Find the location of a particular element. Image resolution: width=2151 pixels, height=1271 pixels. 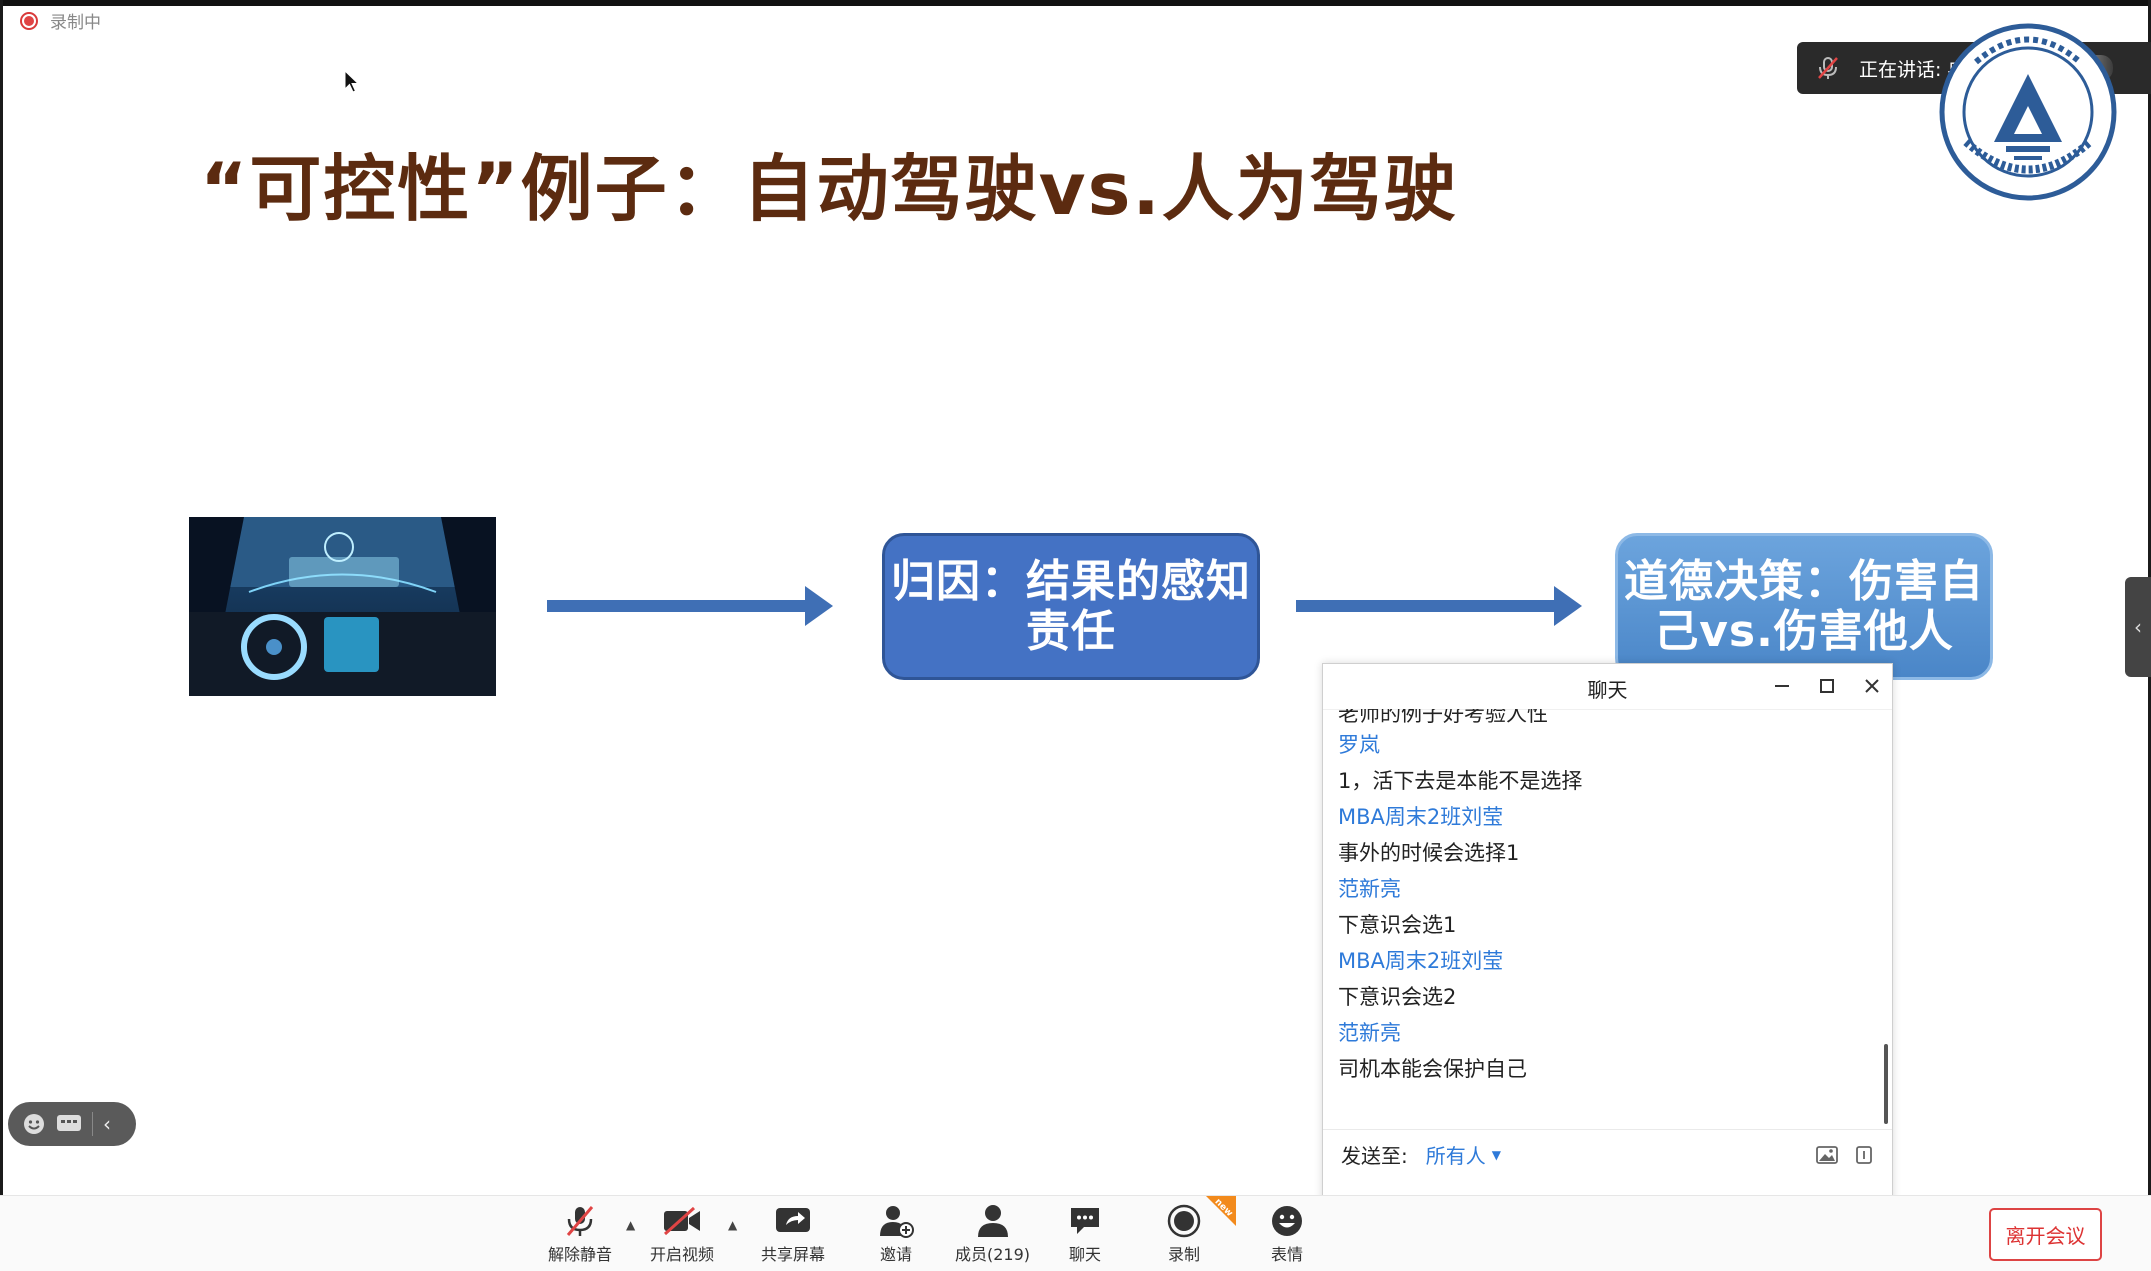

unmute-button: 解除静音 is located at coordinates (580, 1234).